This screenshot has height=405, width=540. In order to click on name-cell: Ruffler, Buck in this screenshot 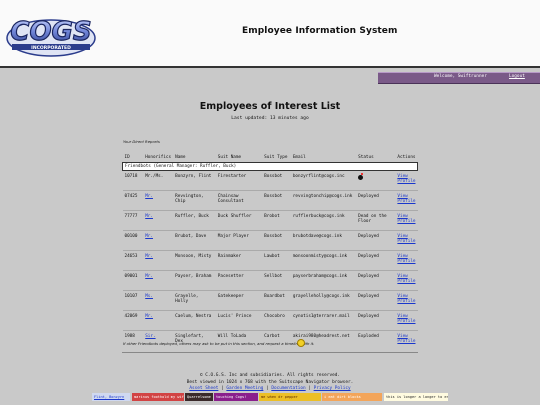, I will do `click(194, 220)`.